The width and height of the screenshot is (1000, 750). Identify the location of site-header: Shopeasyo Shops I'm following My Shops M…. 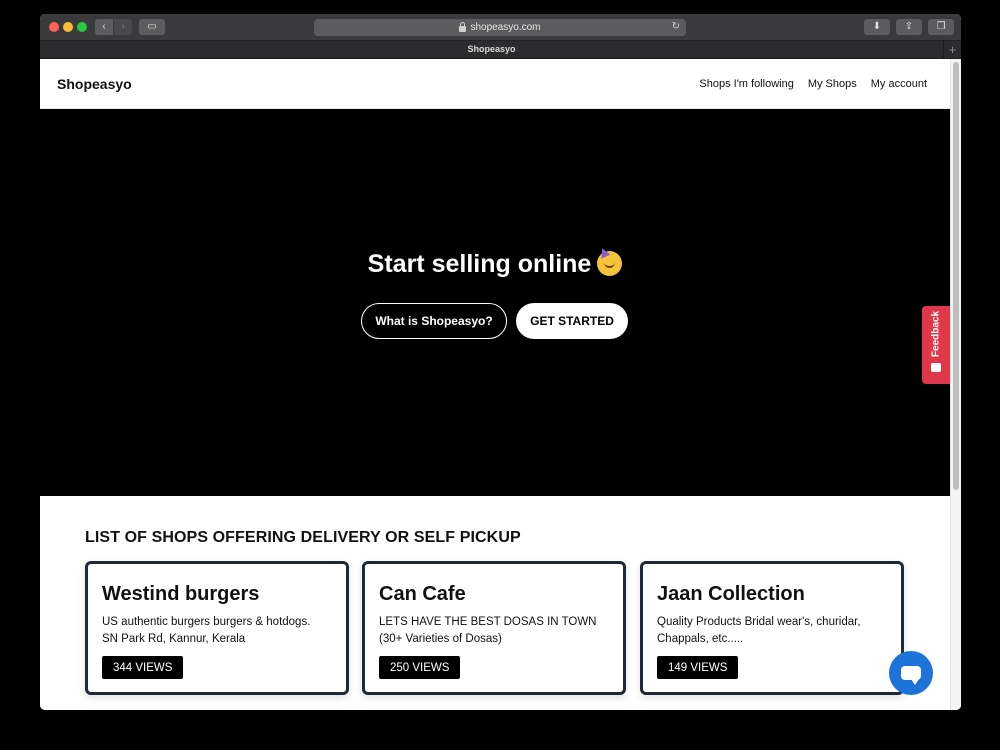
(495, 84).